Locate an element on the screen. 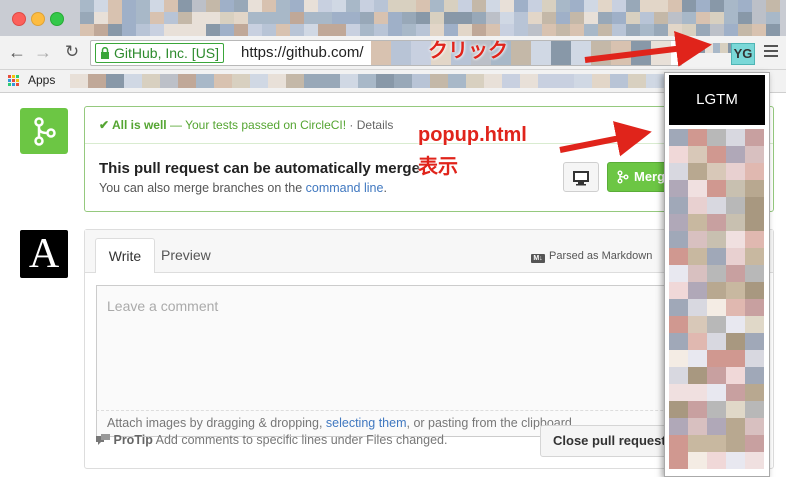  tab-preview: Preview is located at coordinates (186, 255).